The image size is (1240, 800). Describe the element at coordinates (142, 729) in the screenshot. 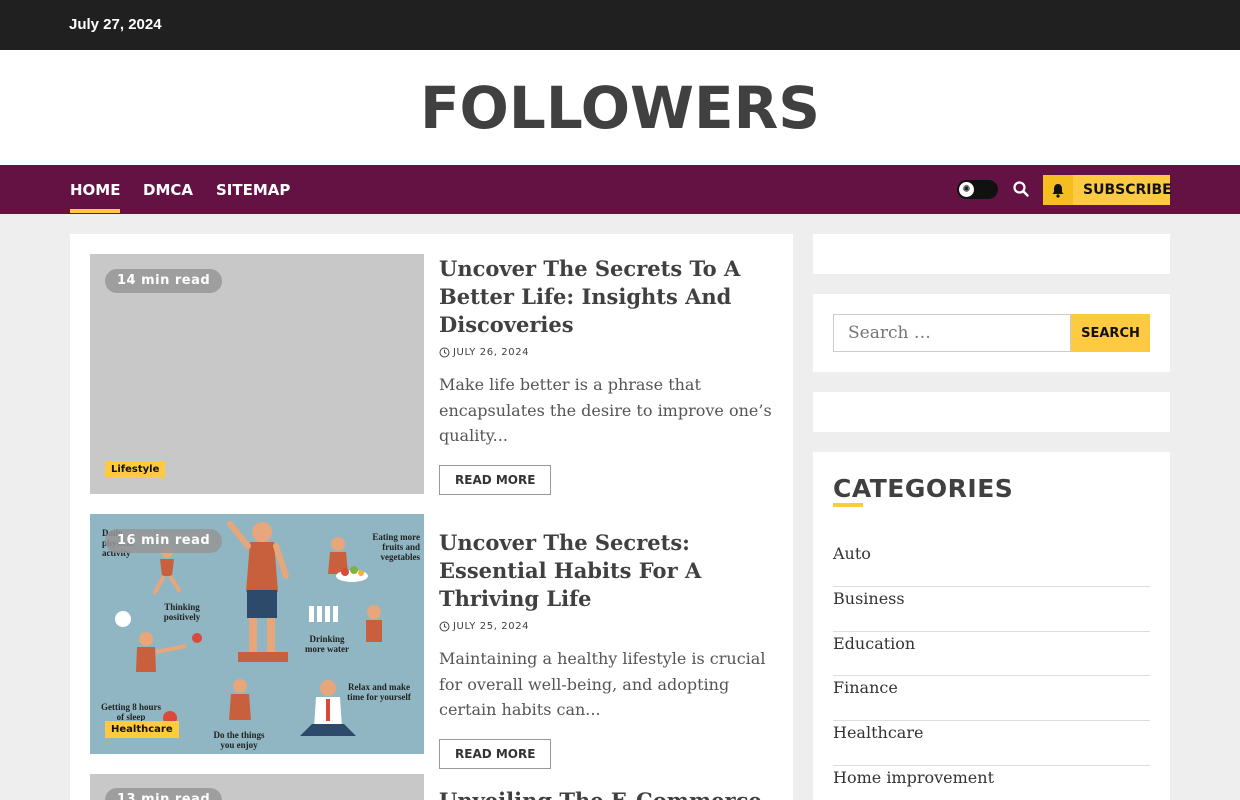

I see `category-tag: Healthcare` at that location.